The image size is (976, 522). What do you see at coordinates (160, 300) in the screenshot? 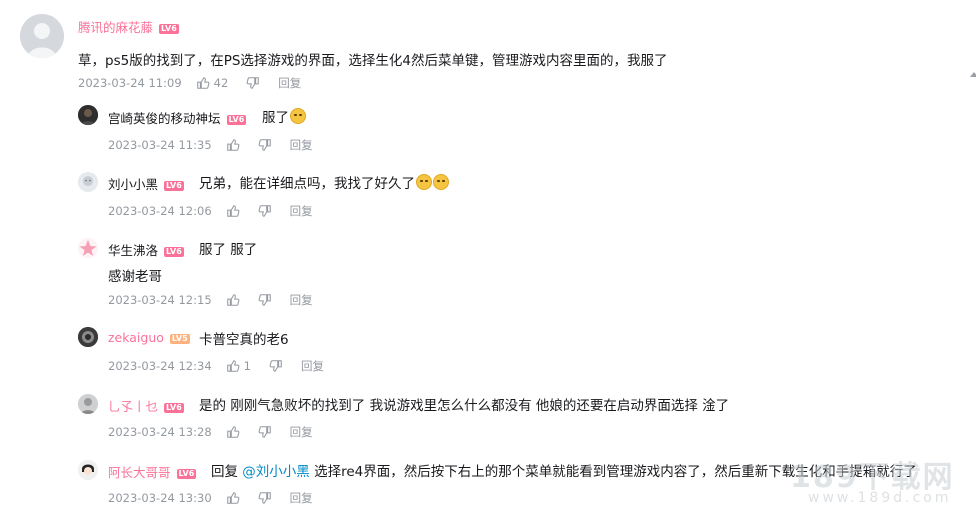
I see `reply-time: 2023-03-24 12:15` at bounding box center [160, 300].